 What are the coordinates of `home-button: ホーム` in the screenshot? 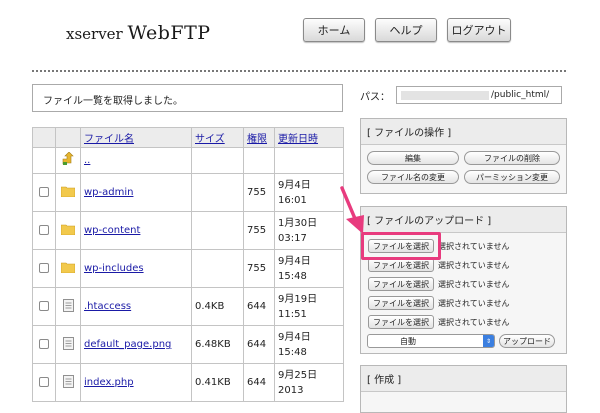 It's located at (334, 30).